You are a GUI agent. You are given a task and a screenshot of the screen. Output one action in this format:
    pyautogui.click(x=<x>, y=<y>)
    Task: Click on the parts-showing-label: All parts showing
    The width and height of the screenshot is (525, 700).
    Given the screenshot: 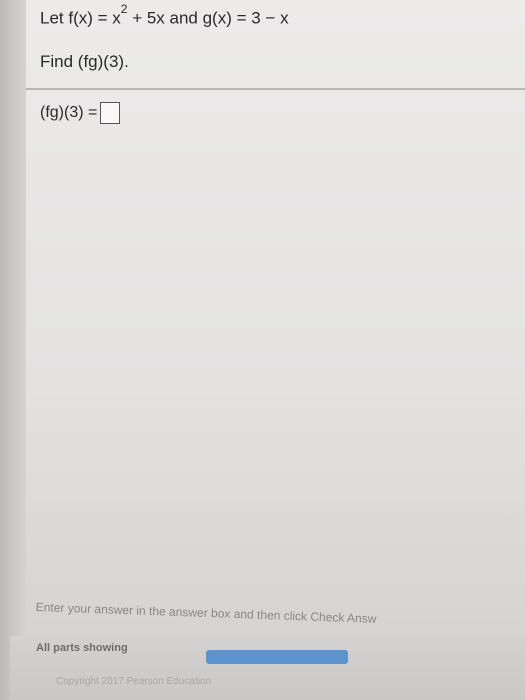 What is the action you would take?
    pyautogui.click(x=82, y=648)
    